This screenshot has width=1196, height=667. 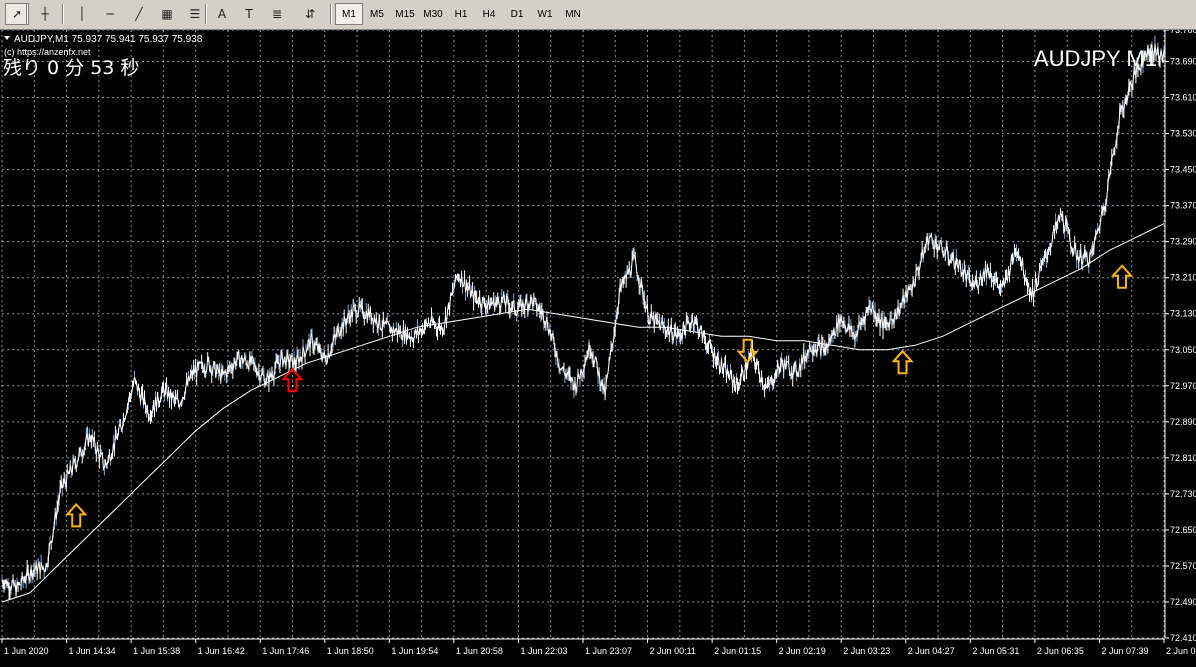 What do you see at coordinates (573, 14) in the screenshot?
I see `timeframe-mn-button: MN` at bounding box center [573, 14].